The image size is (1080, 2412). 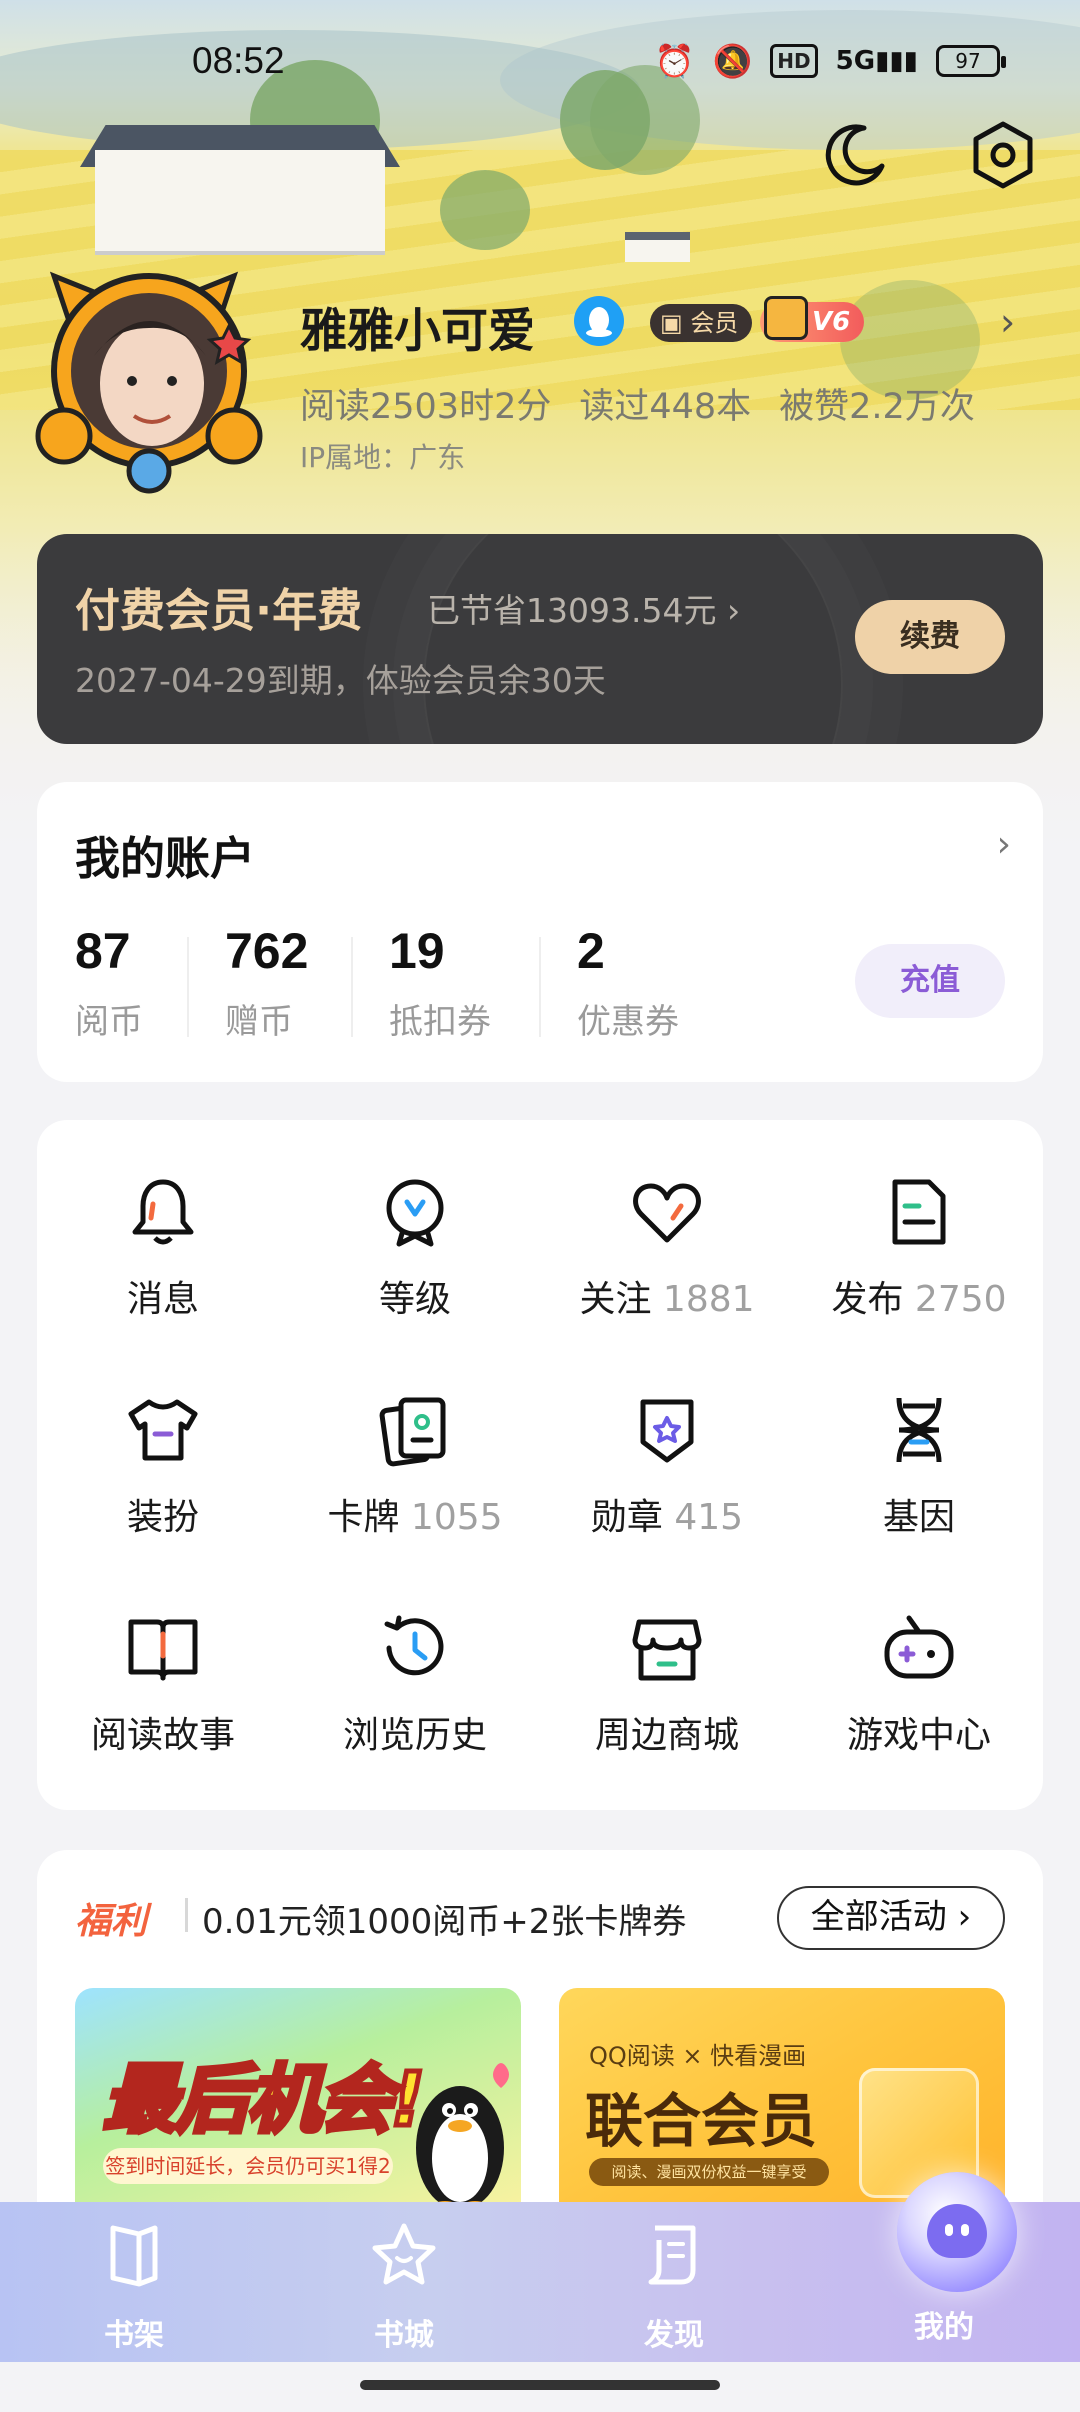 I want to click on grid-item-messages: 消息, so click(x=163, y=1257).